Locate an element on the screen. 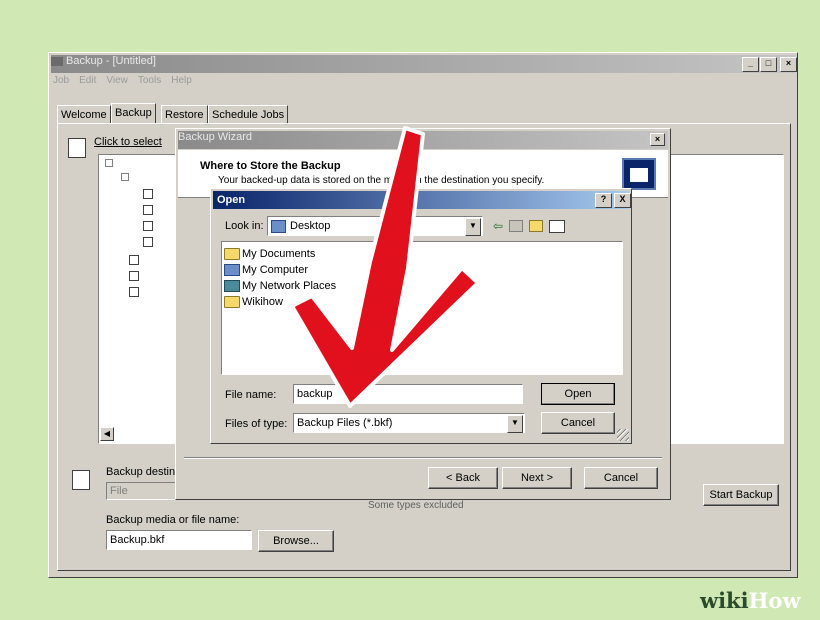 The height and width of the screenshot is (620, 820). watermark-wiki: wiki is located at coordinates (724, 600).